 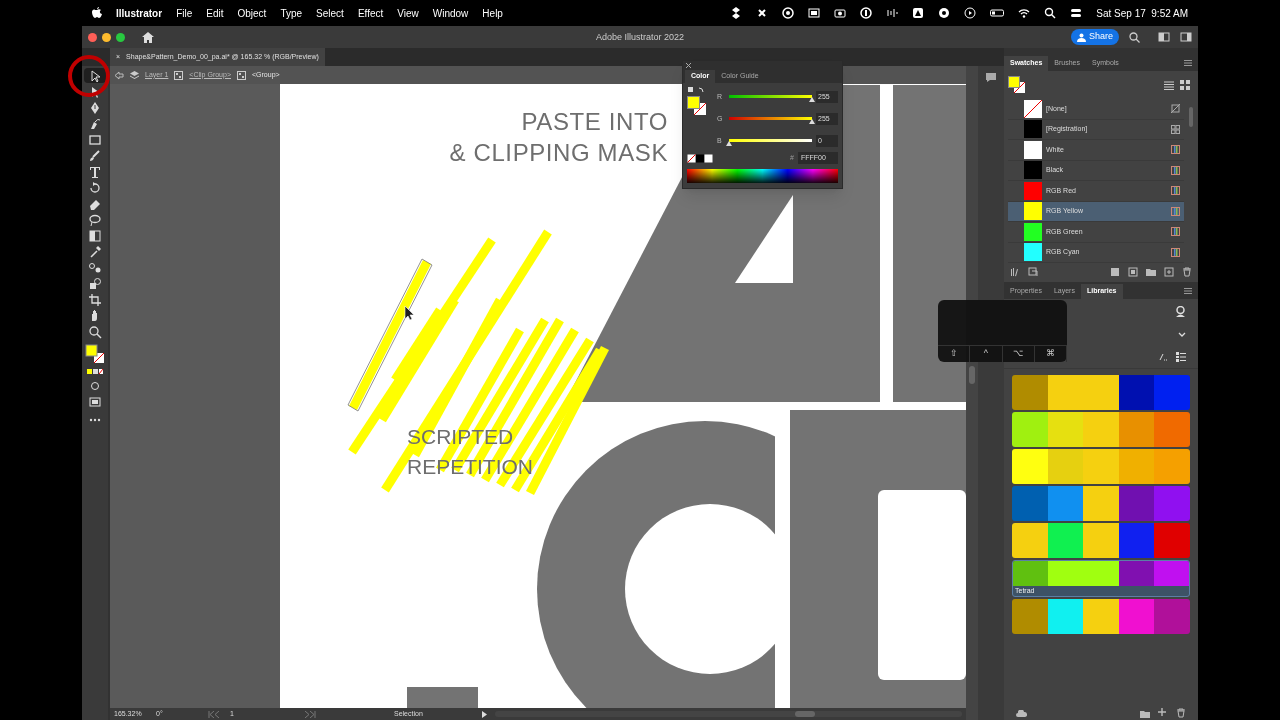 I want to click on window-icon, so click(x=814, y=13).